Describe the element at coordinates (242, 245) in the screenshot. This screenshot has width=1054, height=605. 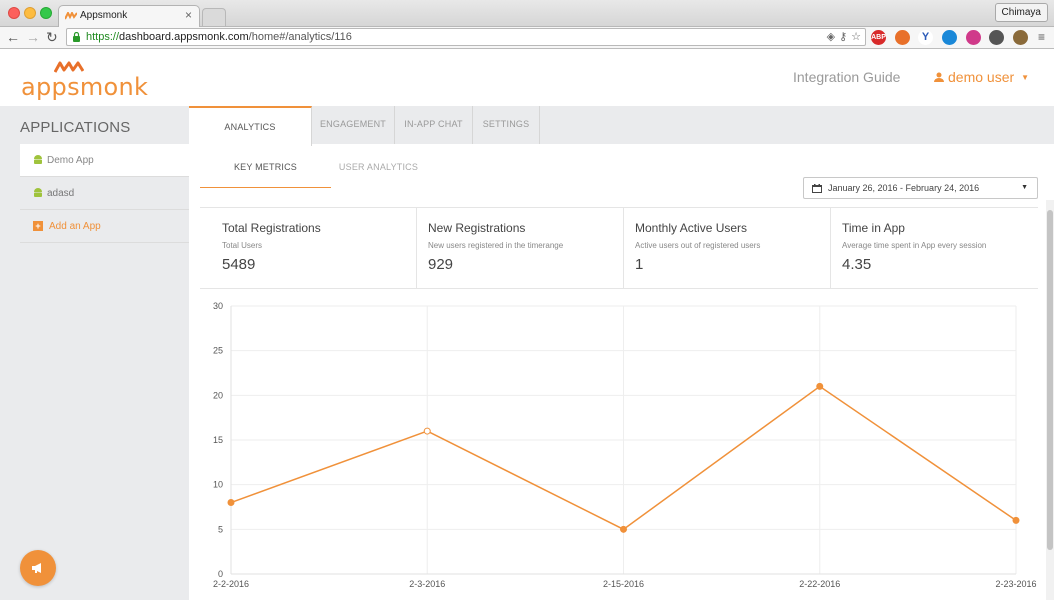
I see `metric-subtitle: Total Users` at that location.